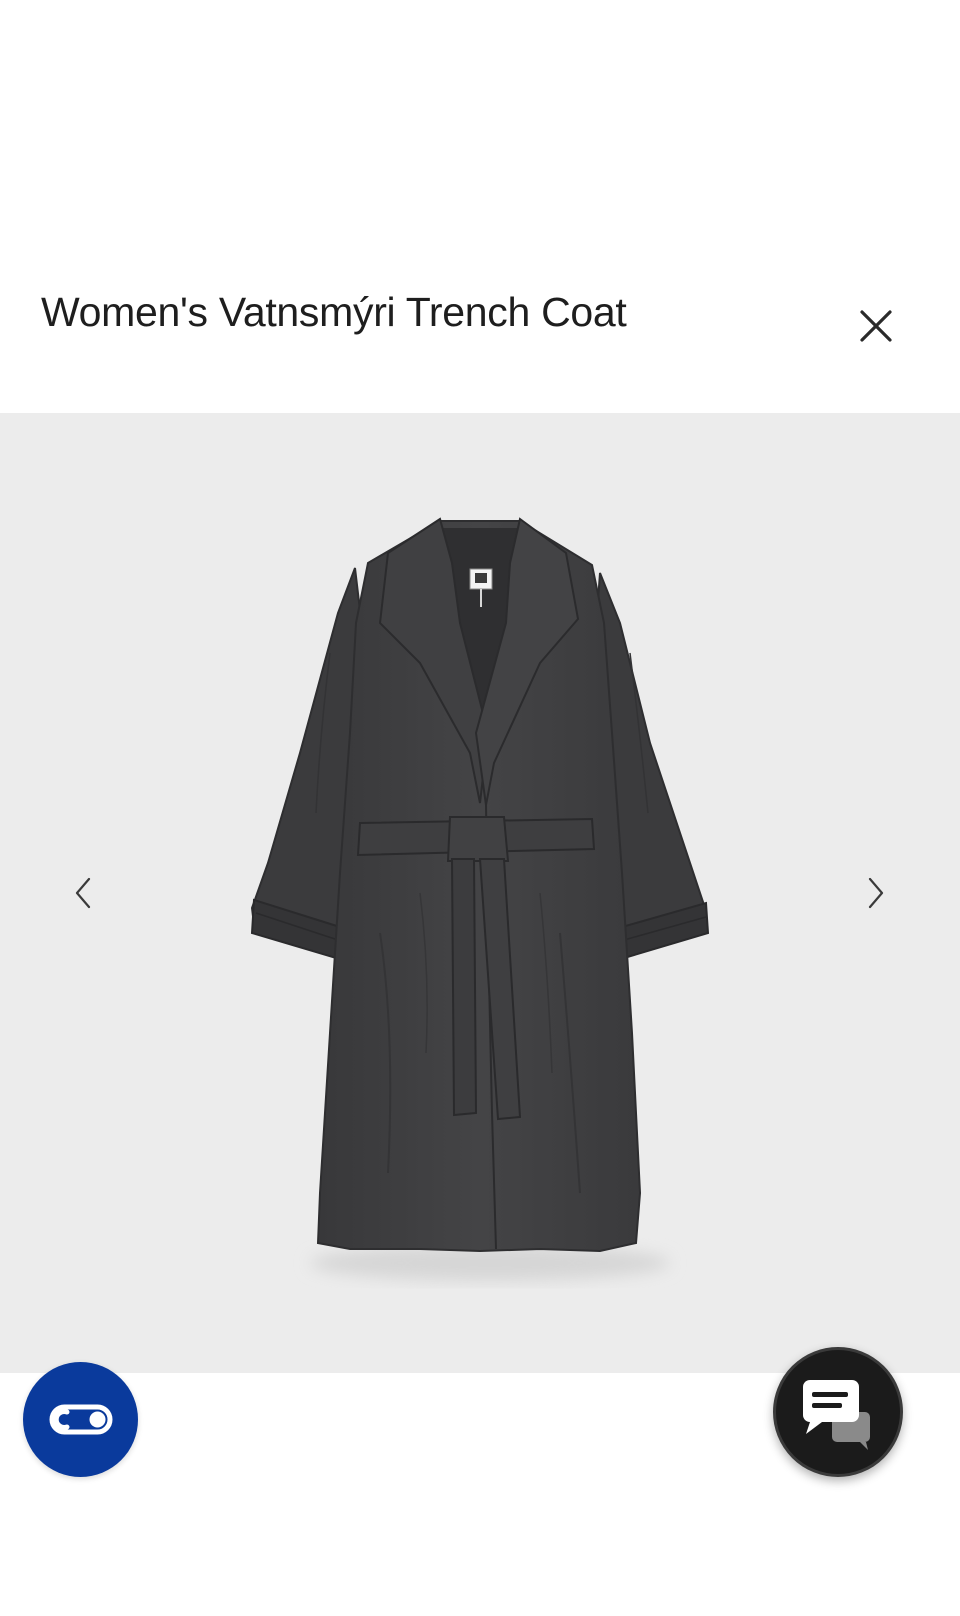 This screenshot has width=960, height=1616. I want to click on accessibility-button, so click(80, 1419).